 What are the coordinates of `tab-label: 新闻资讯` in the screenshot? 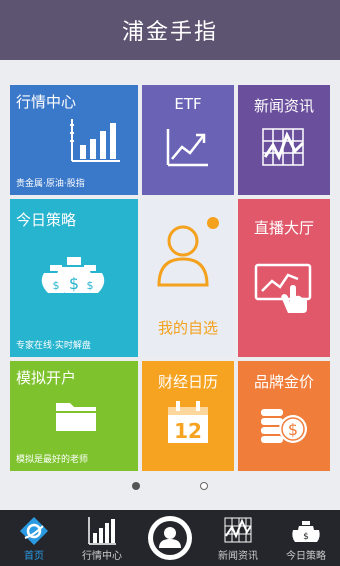 It's located at (238, 556).